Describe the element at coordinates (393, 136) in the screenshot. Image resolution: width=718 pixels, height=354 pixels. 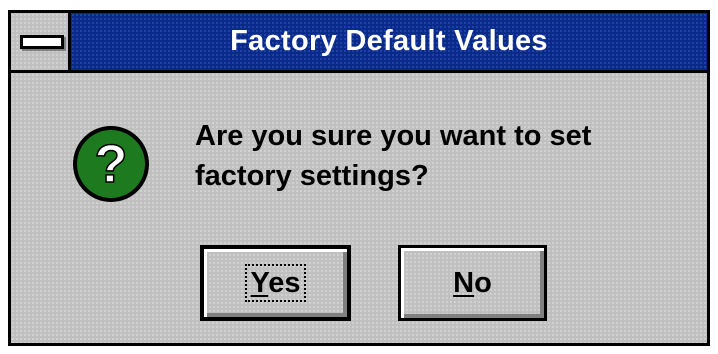
I see `message-line-1: Are you sure you want to set` at that location.